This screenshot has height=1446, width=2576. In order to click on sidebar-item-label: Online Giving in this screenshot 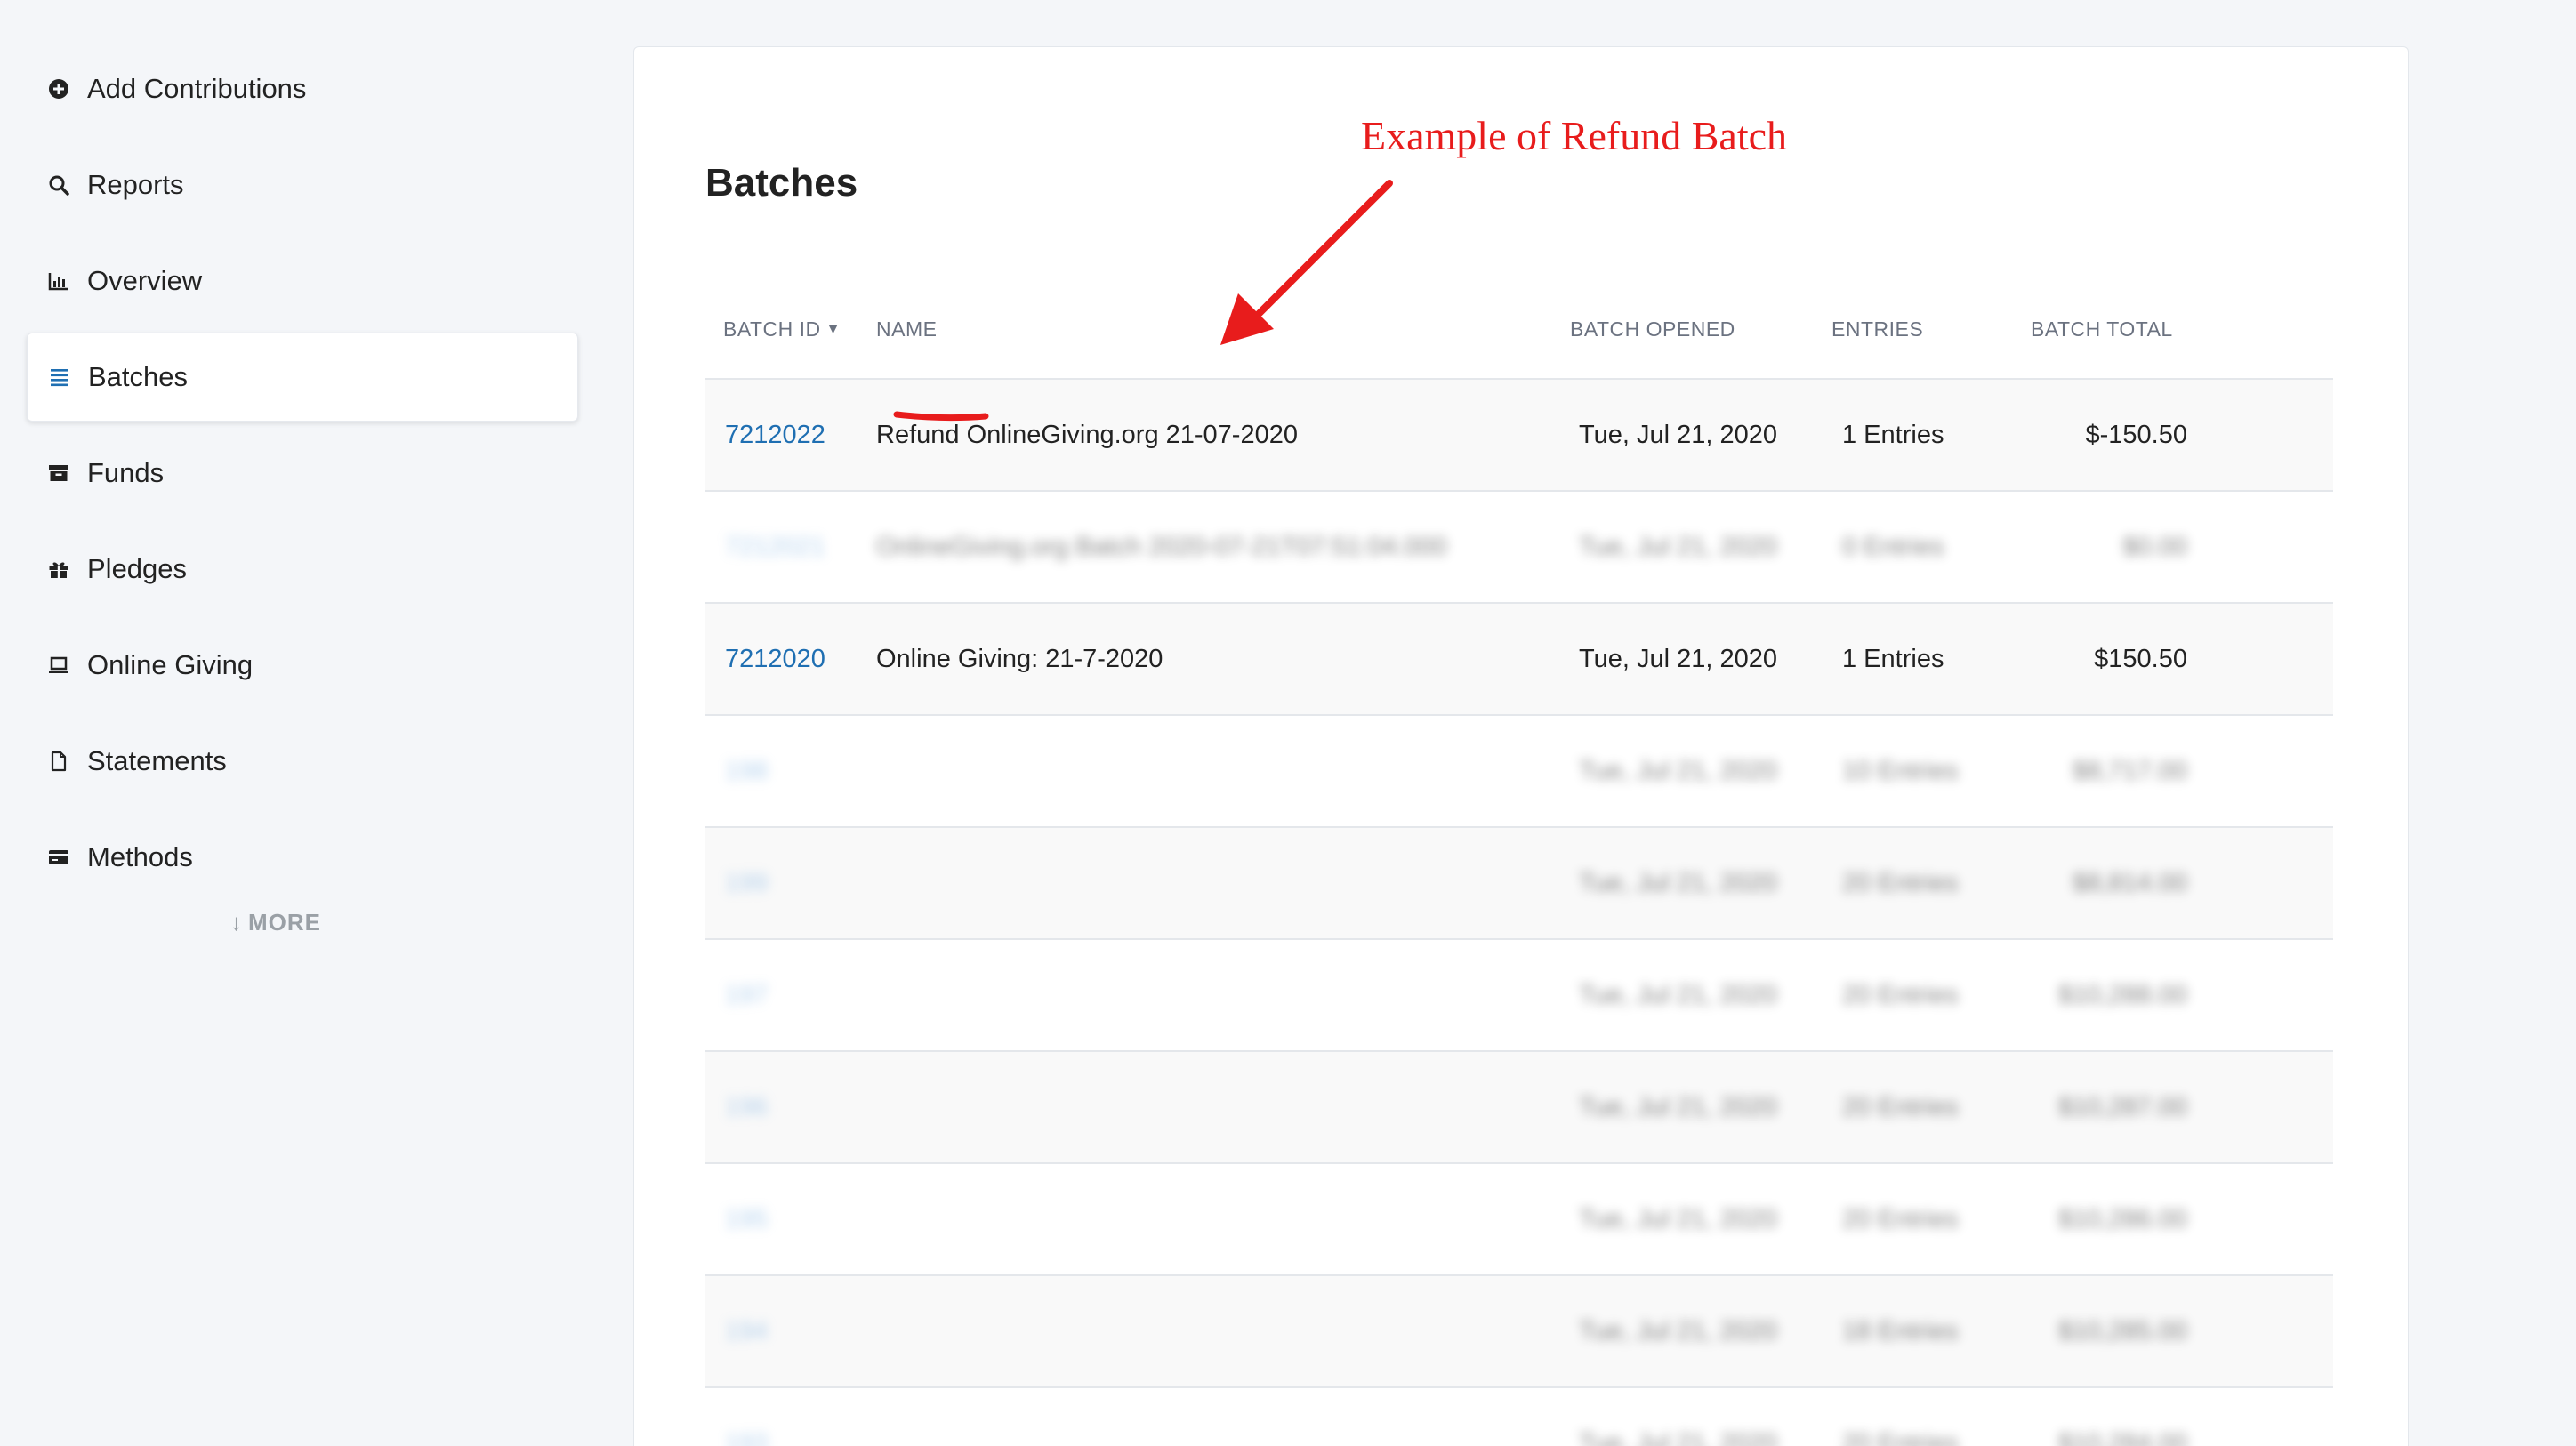, I will do `click(170, 664)`.